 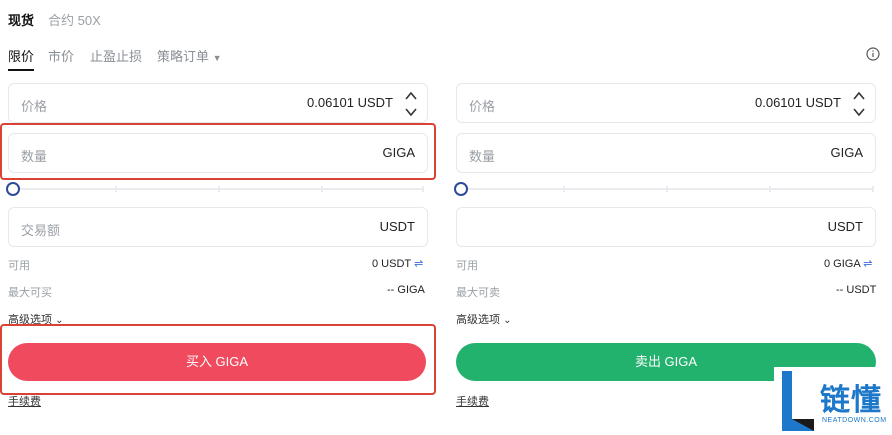 I want to click on sell-max-value: -- USDT, so click(x=856, y=290).